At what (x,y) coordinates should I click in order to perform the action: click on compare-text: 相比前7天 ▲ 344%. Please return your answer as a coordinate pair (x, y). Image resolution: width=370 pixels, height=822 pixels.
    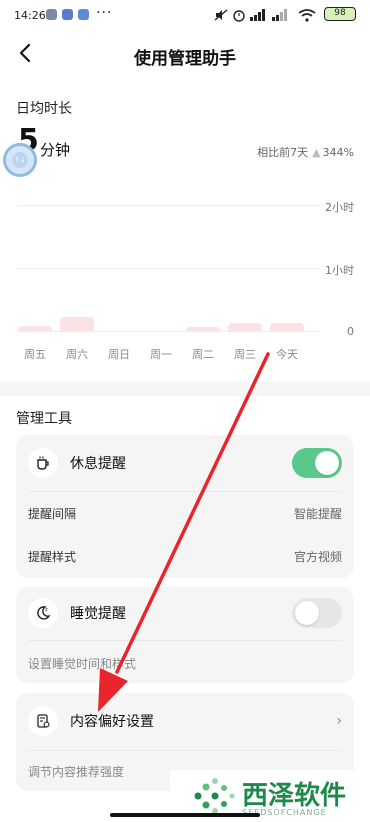
    Looking at the image, I should click on (305, 152).